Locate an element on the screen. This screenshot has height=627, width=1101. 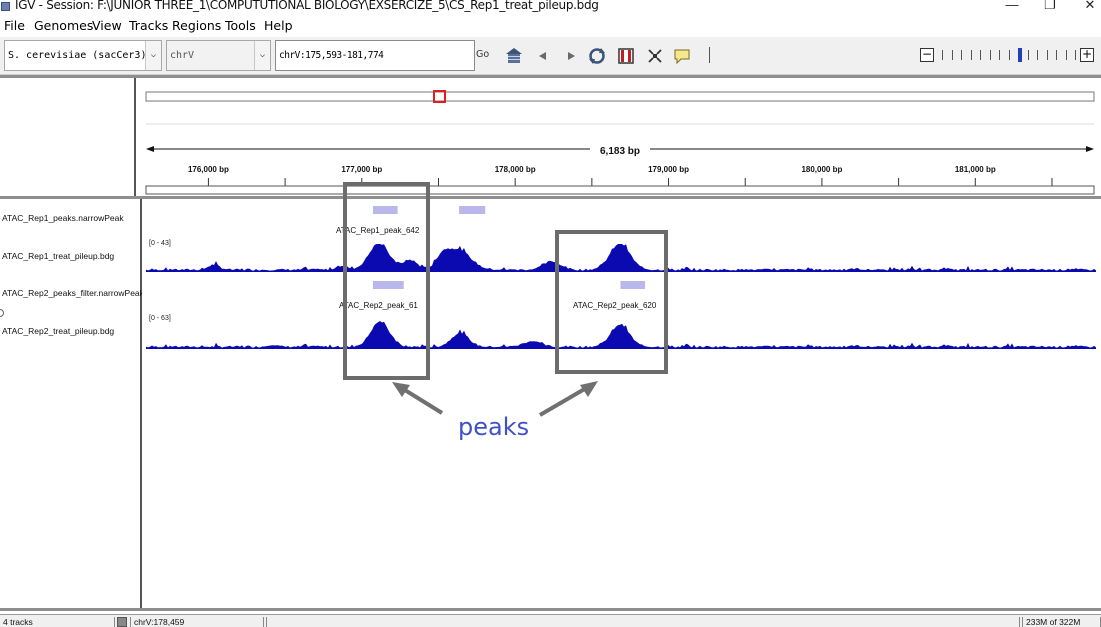
close-button: ✕ is located at coordinates (1090, 6).